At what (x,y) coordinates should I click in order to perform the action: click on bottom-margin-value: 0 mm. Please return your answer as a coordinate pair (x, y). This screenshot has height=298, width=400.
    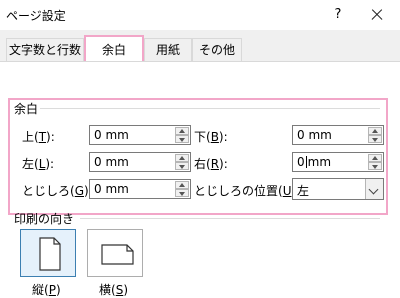
    Looking at the image, I should click on (314, 135).